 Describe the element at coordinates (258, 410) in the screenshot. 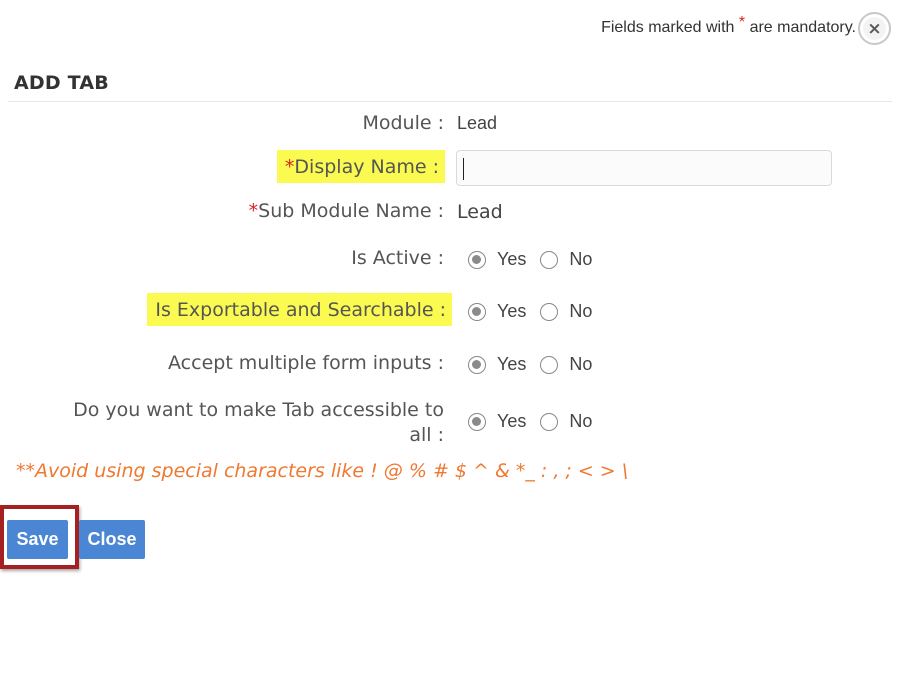

I see `accessible-to-all-label-line1: Do you want to make Tab accessible to` at that location.